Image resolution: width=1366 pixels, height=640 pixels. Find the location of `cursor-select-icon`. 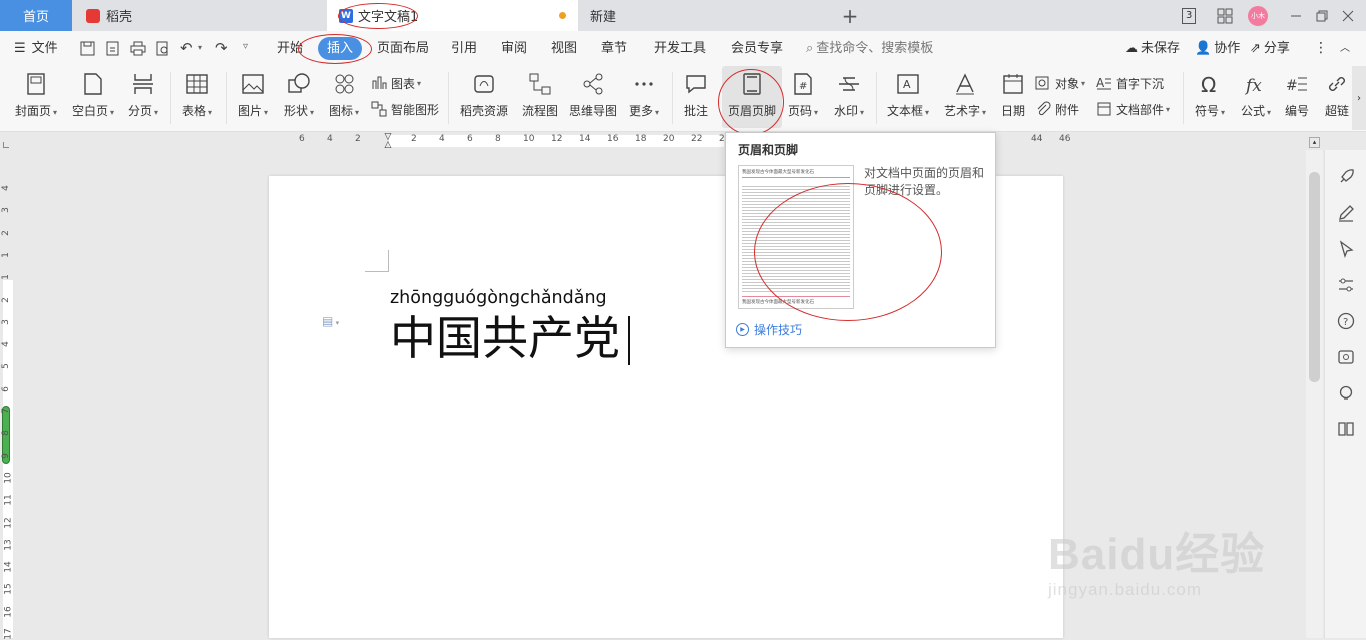

cursor-select-icon is located at coordinates (1346, 249).